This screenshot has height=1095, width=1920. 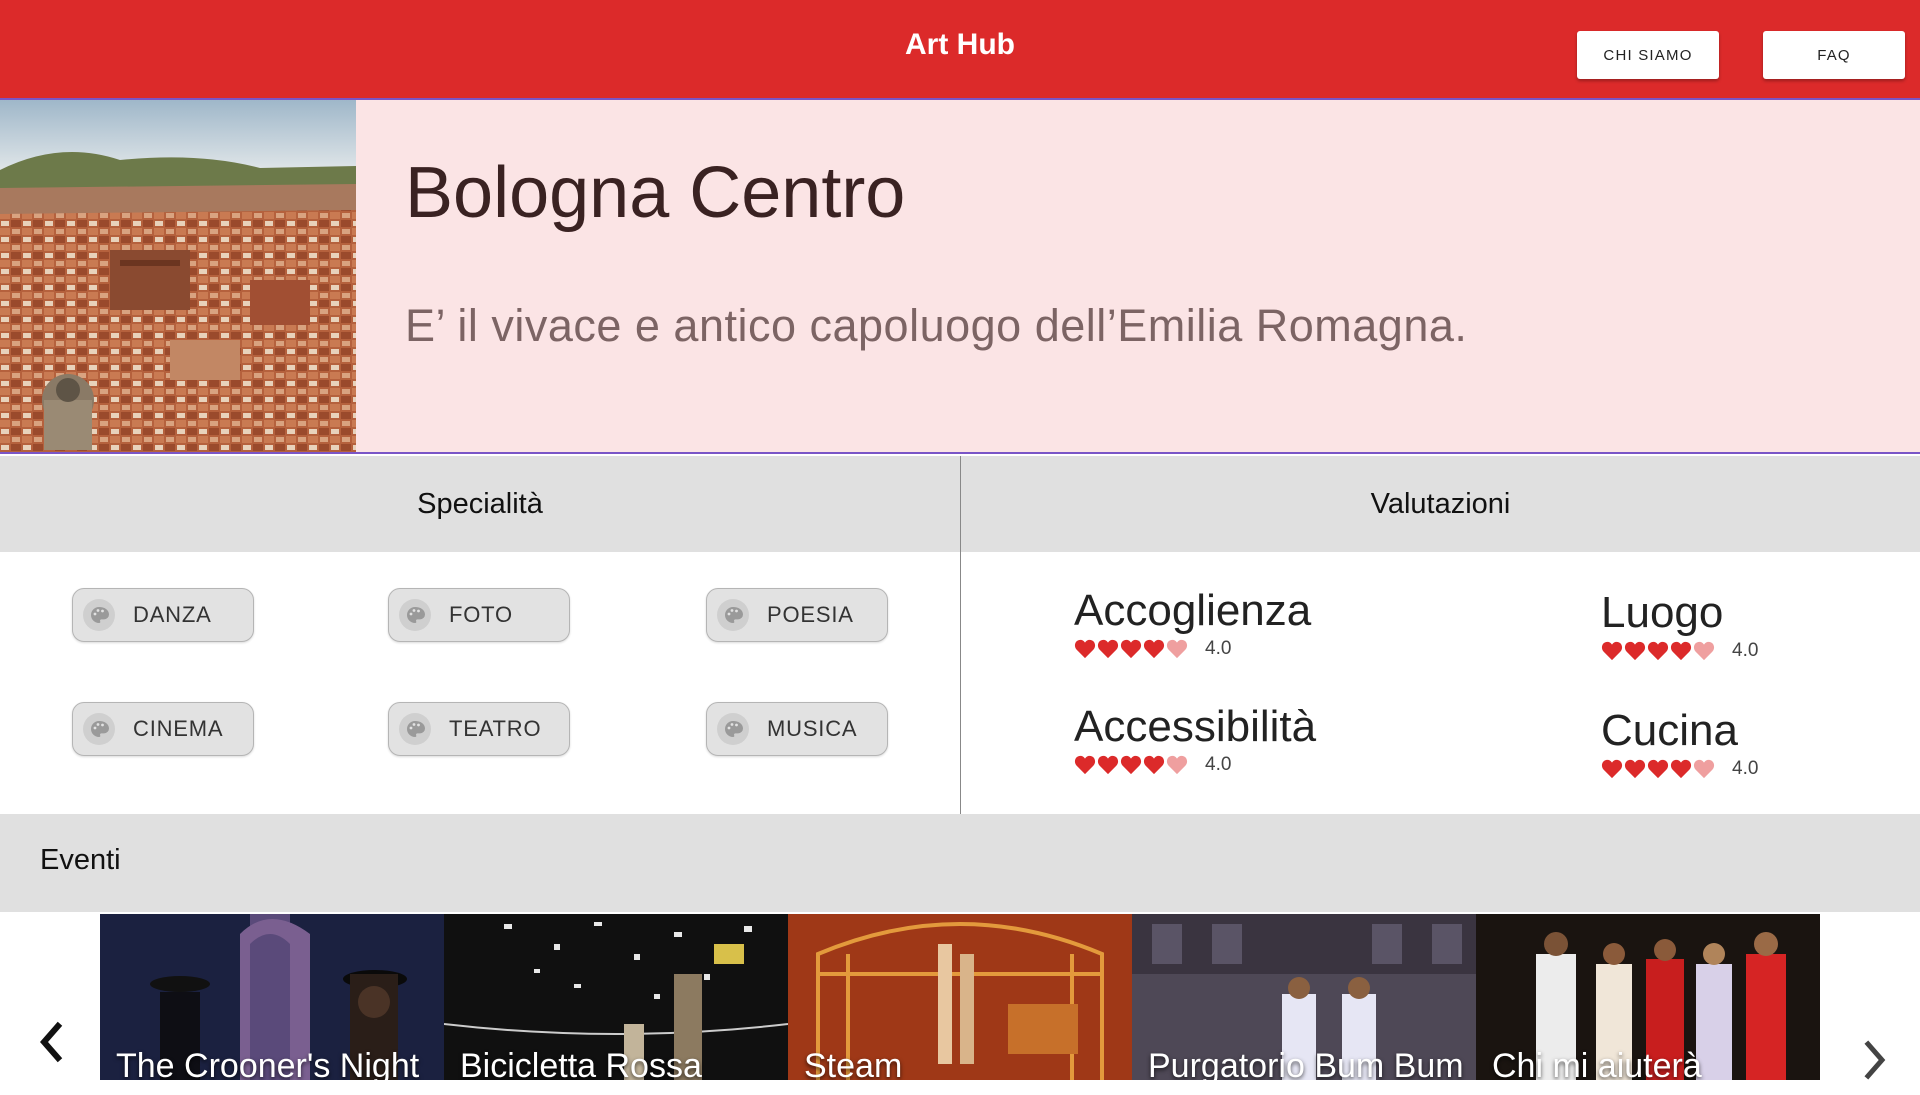 What do you see at coordinates (480, 504) in the screenshot?
I see `specialita-header: Specialità` at bounding box center [480, 504].